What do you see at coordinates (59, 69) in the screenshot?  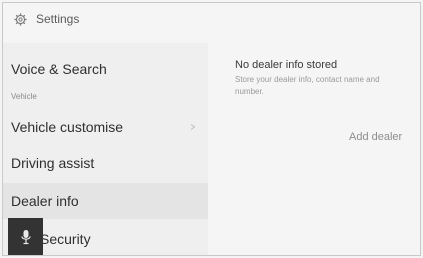 I see `sidebar-item-label: Voice & Search` at bounding box center [59, 69].